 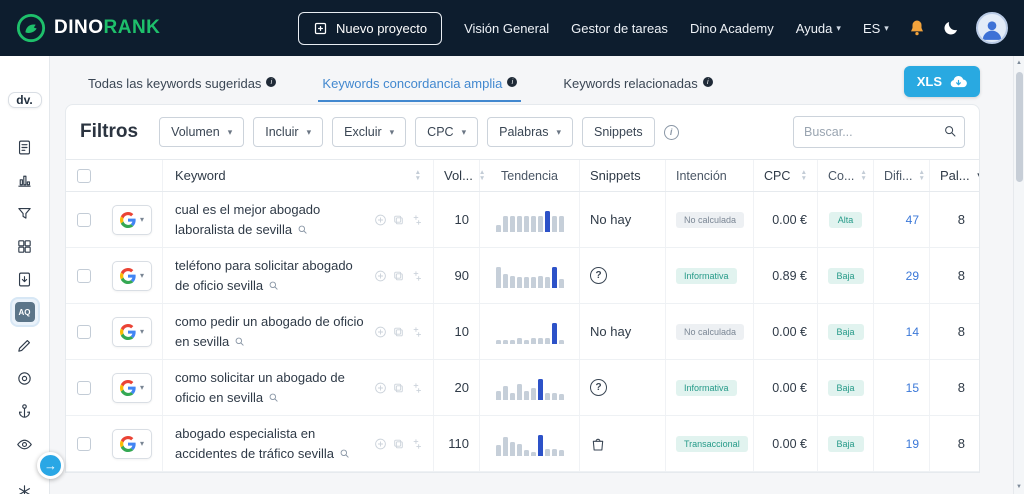 I want to click on tab-todas-las-keywords: Todas las keywords sugeridas i, so click(x=182, y=85).